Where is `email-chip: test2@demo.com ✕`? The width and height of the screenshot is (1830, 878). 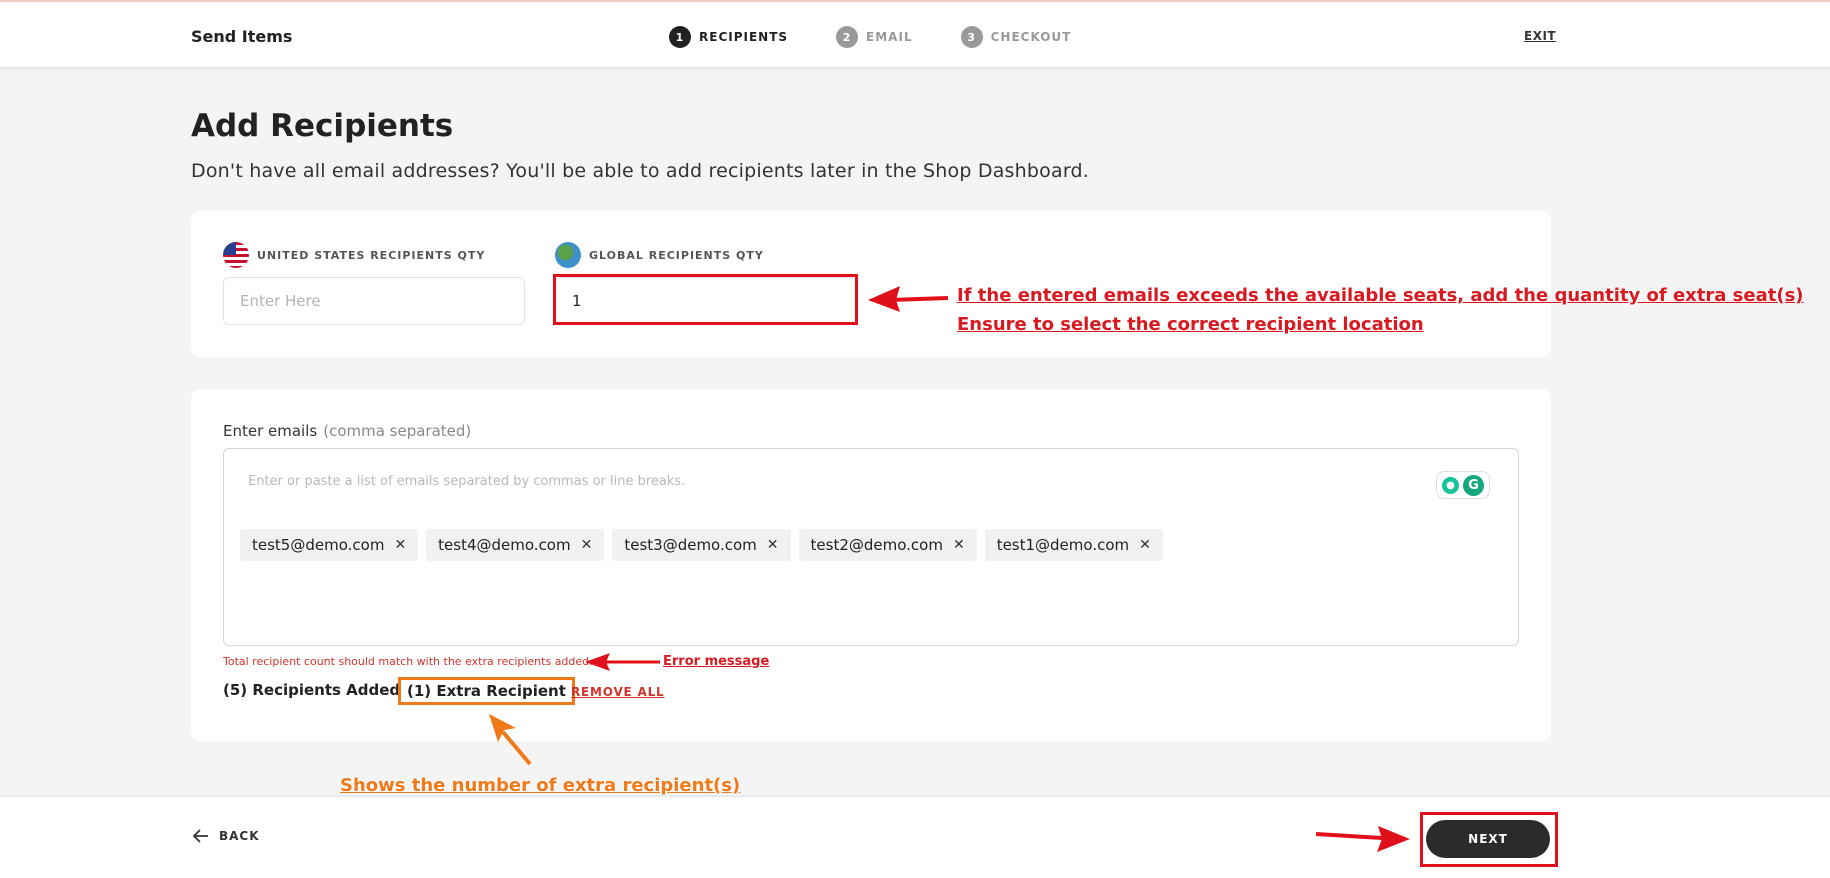
email-chip: test2@demo.com ✕ is located at coordinates (887, 545).